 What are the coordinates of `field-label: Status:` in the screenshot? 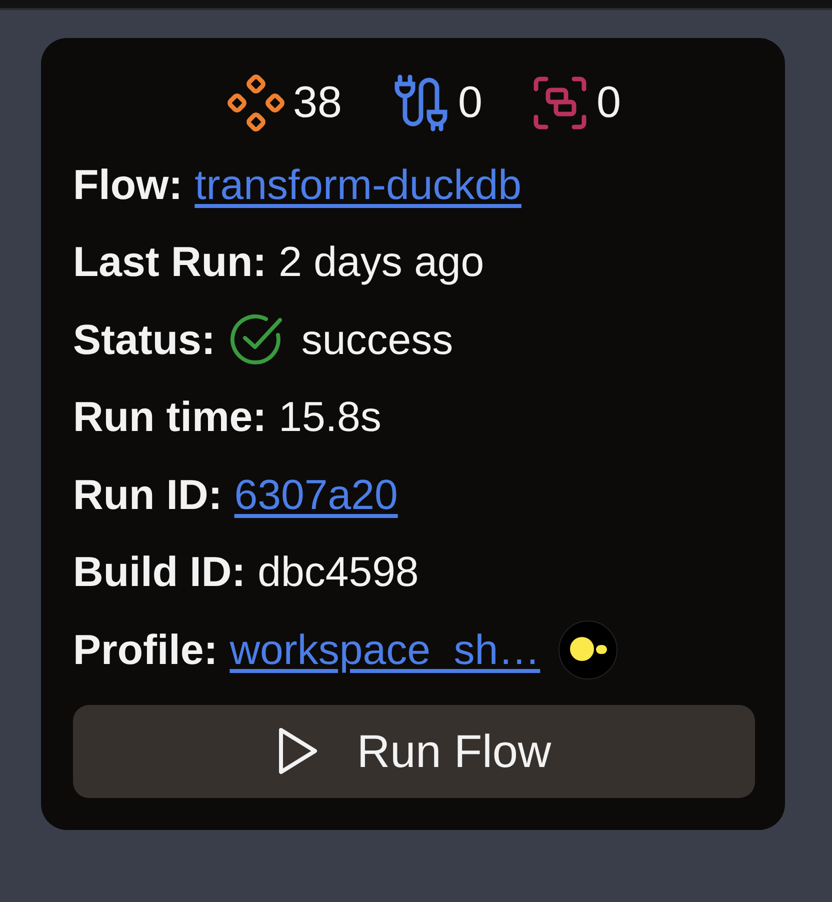 It's located at (144, 340).